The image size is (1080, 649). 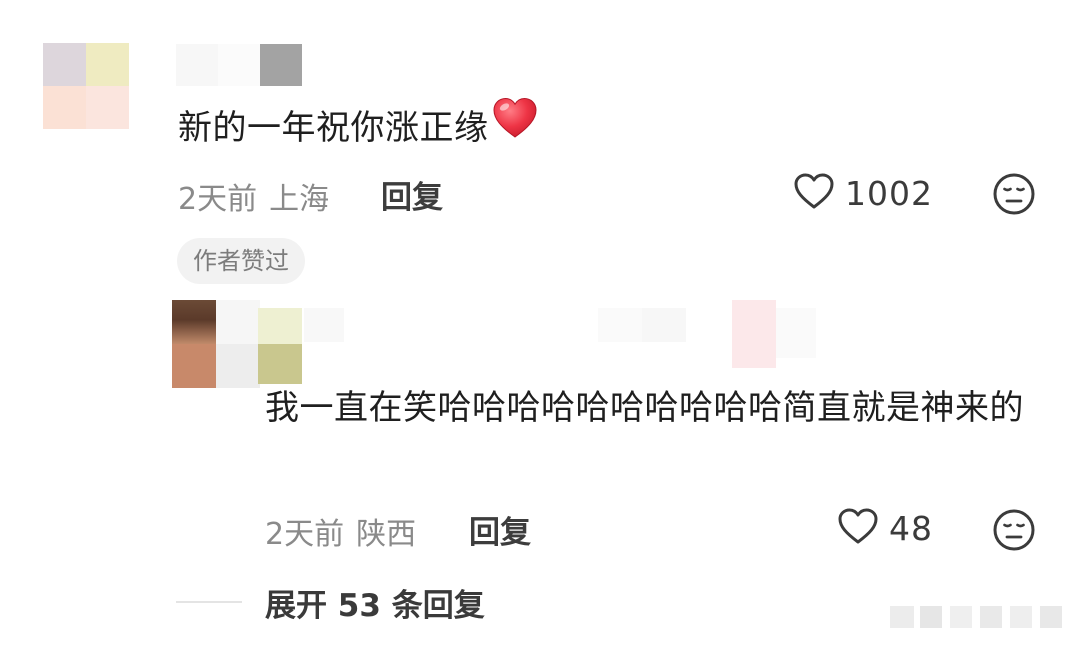 I want to click on like-count: 1002, so click(x=889, y=193).